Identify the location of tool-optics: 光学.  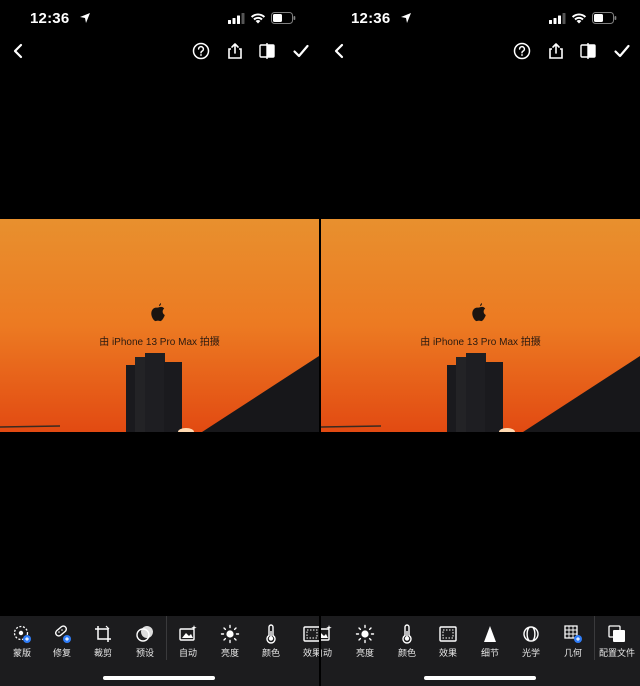
(531, 642).